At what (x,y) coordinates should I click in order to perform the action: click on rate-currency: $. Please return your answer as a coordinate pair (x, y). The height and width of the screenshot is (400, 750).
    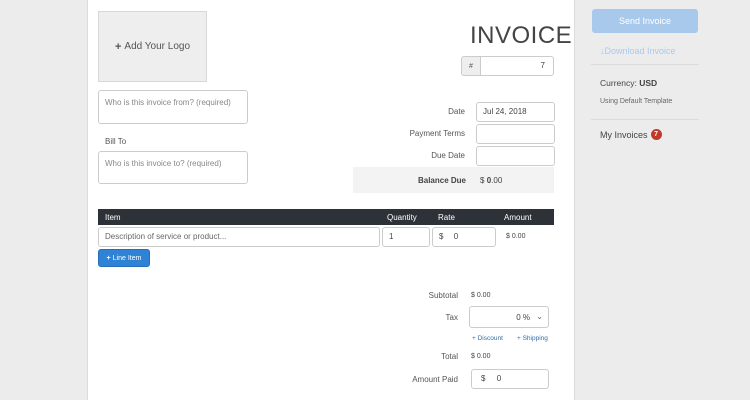
    Looking at the image, I should click on (441, 236).